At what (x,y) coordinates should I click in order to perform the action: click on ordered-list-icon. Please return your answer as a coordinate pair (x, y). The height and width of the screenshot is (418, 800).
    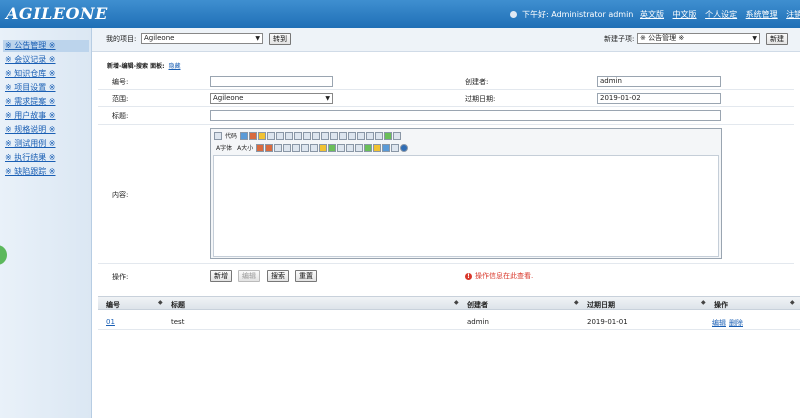
    Looking at the image, I should click on (352, 136).